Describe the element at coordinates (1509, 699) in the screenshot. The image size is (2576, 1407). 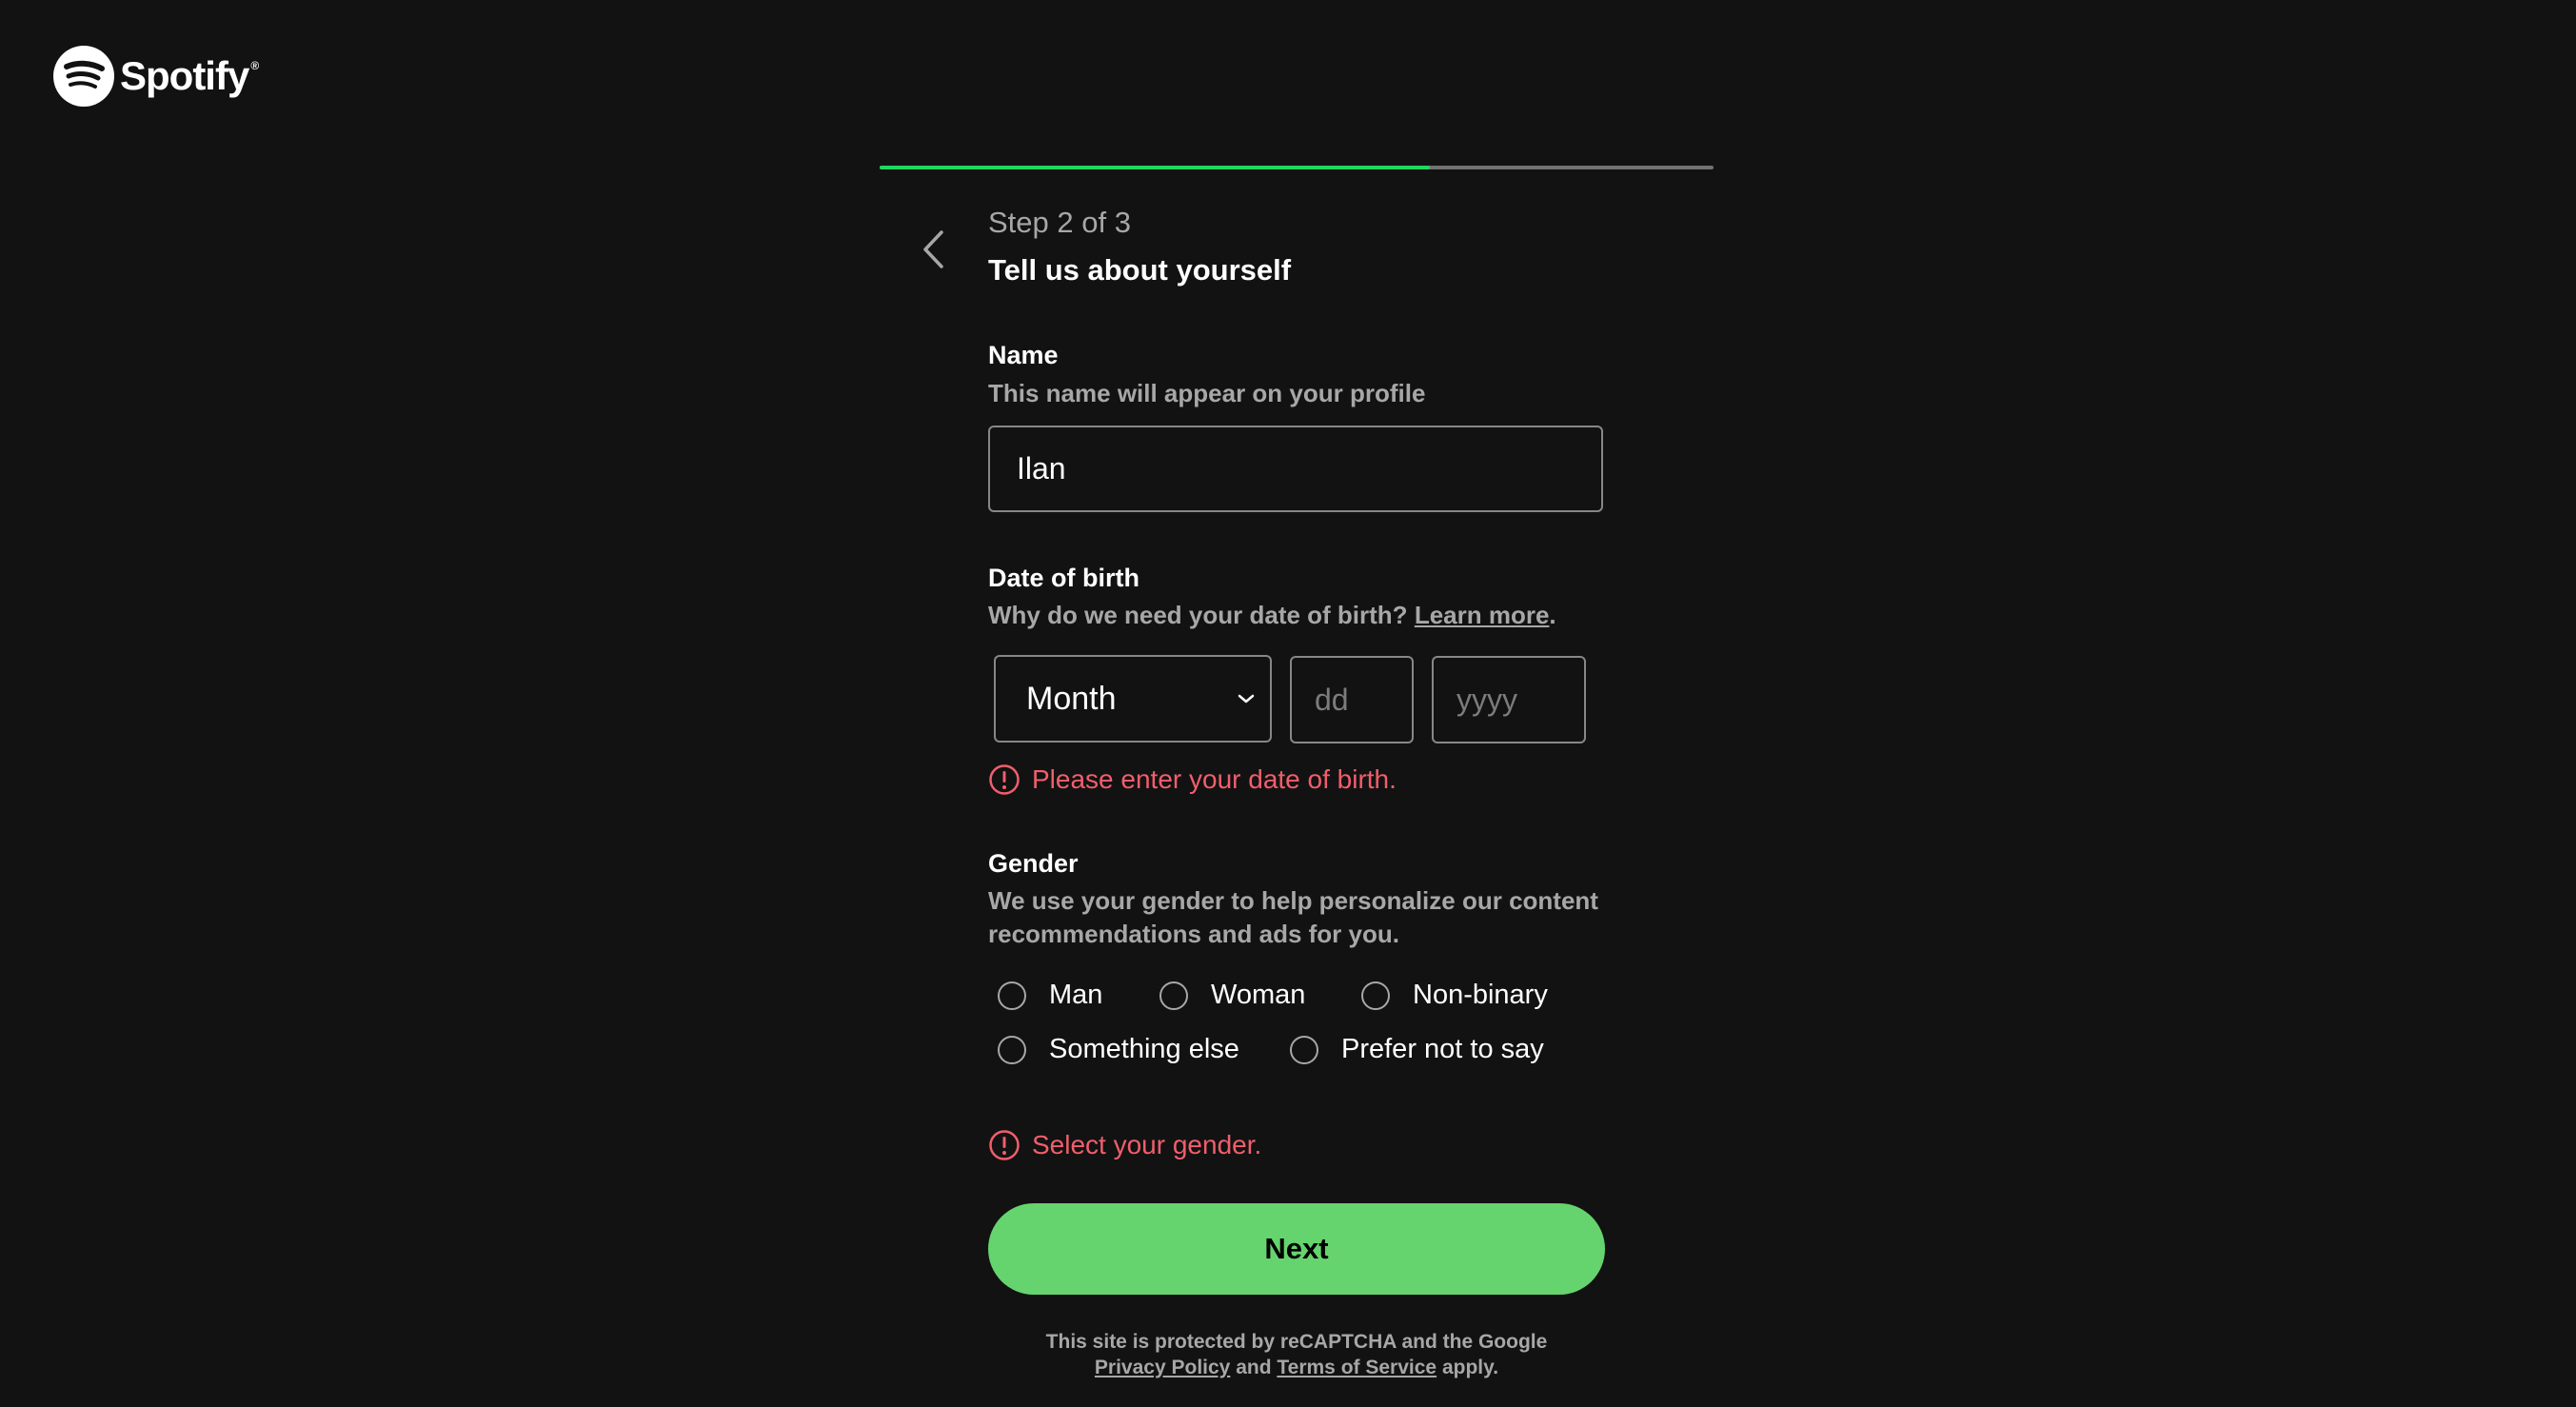
I see `year-input` at that location.